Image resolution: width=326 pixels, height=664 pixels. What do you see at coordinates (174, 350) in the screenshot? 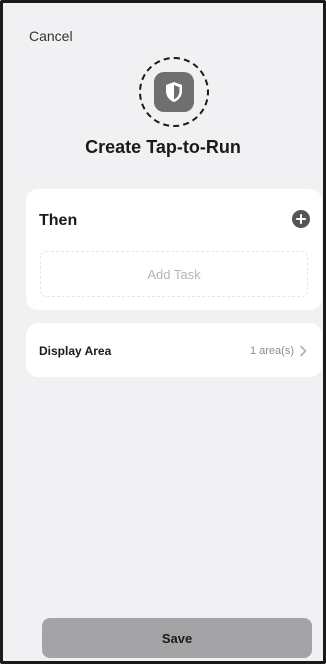
I see `display-area-row: Display Area 1 area(s)` at bounding box center [174, 350].